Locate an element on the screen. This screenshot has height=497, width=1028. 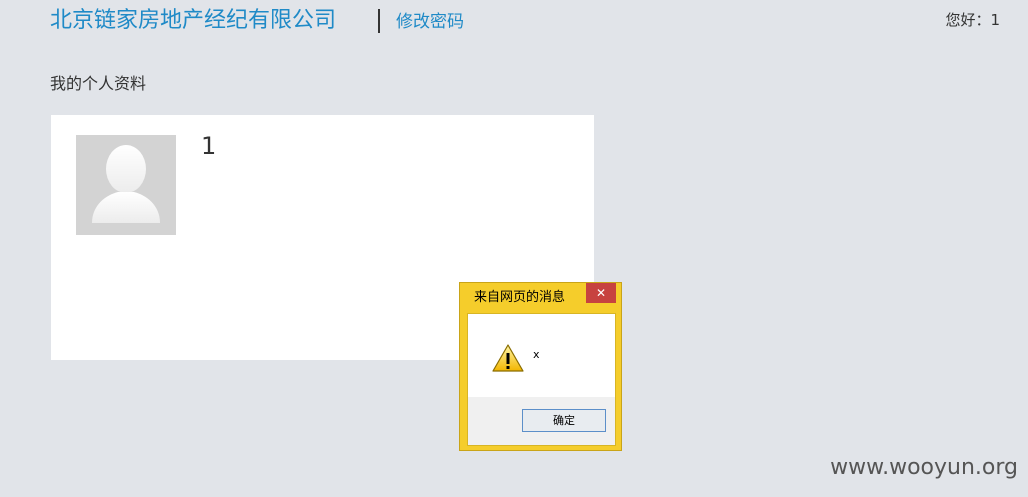
watermark: www.wooyun.org is located at coordinates (924, 467).